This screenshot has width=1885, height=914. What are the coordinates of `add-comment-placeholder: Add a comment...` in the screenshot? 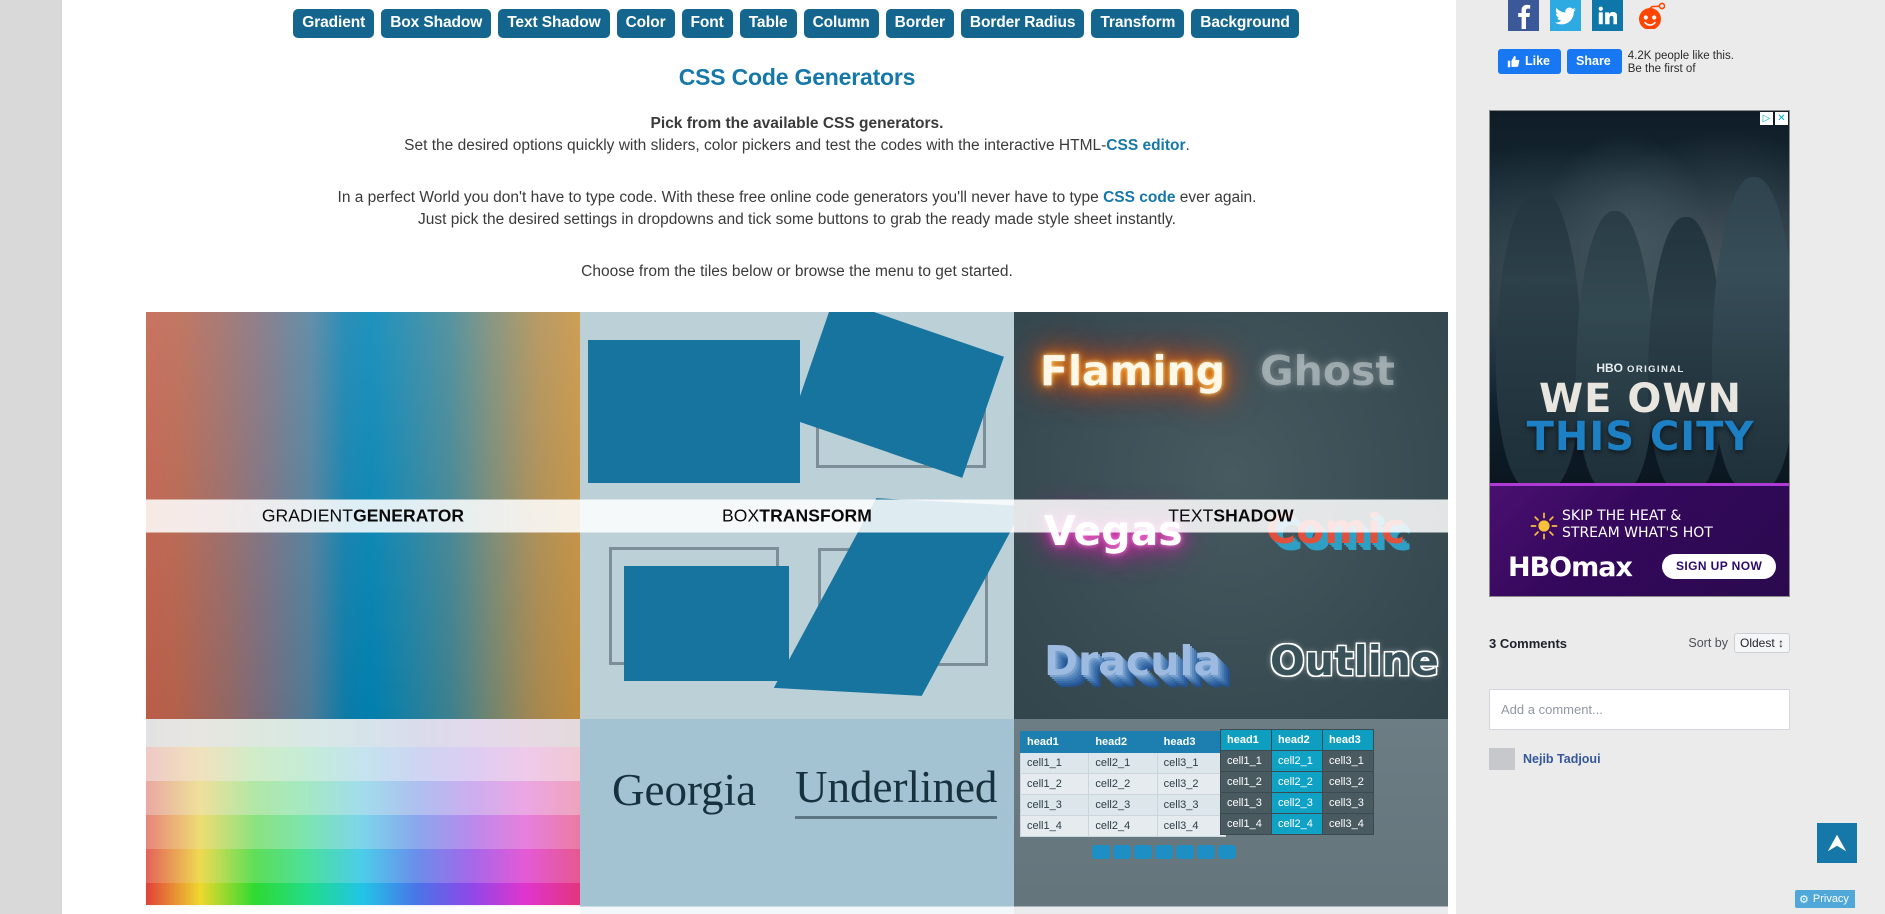 It's located at (1552, 709).